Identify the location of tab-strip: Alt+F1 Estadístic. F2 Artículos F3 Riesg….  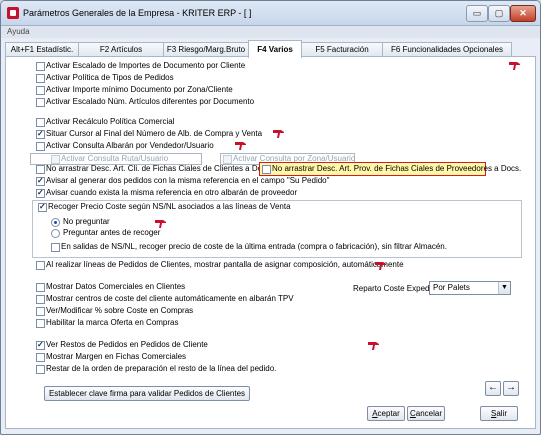
(268, 49).